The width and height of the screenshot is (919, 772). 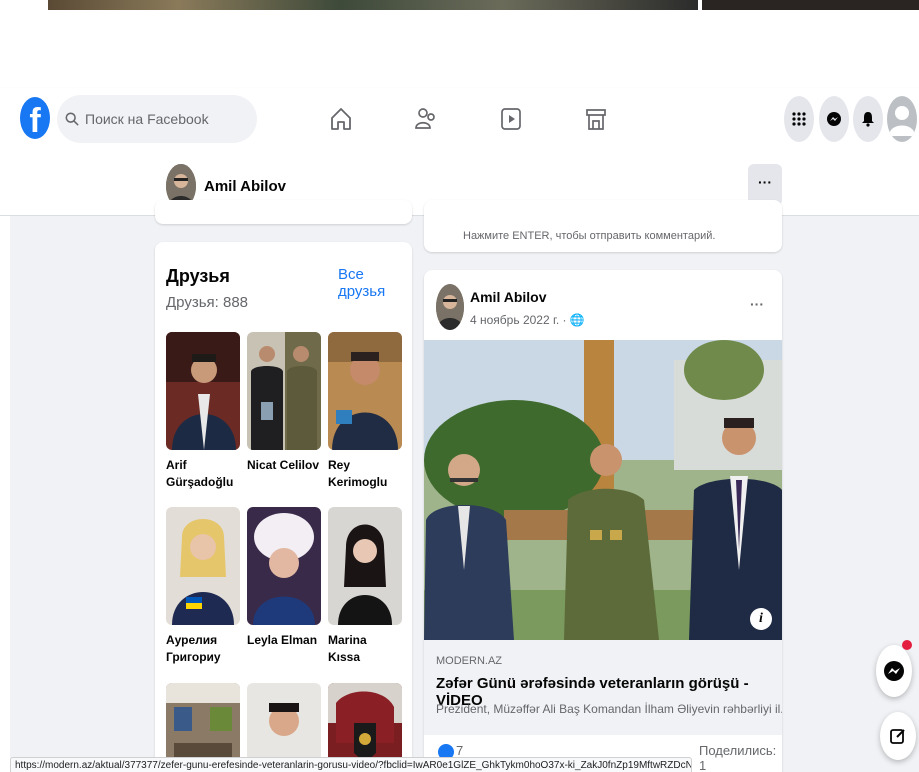 What do you see at coordinates (203, 649) in the screenshot?
I see `friend-name: Аурелия Григориу` at bounding box center [203, 649].